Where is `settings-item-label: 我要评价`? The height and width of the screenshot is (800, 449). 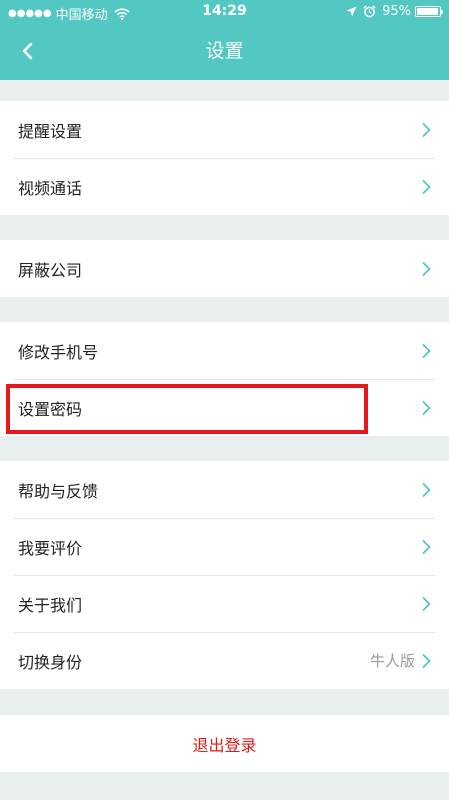
settings-item-label: 我要评价 is located at coordinates (50, 548).